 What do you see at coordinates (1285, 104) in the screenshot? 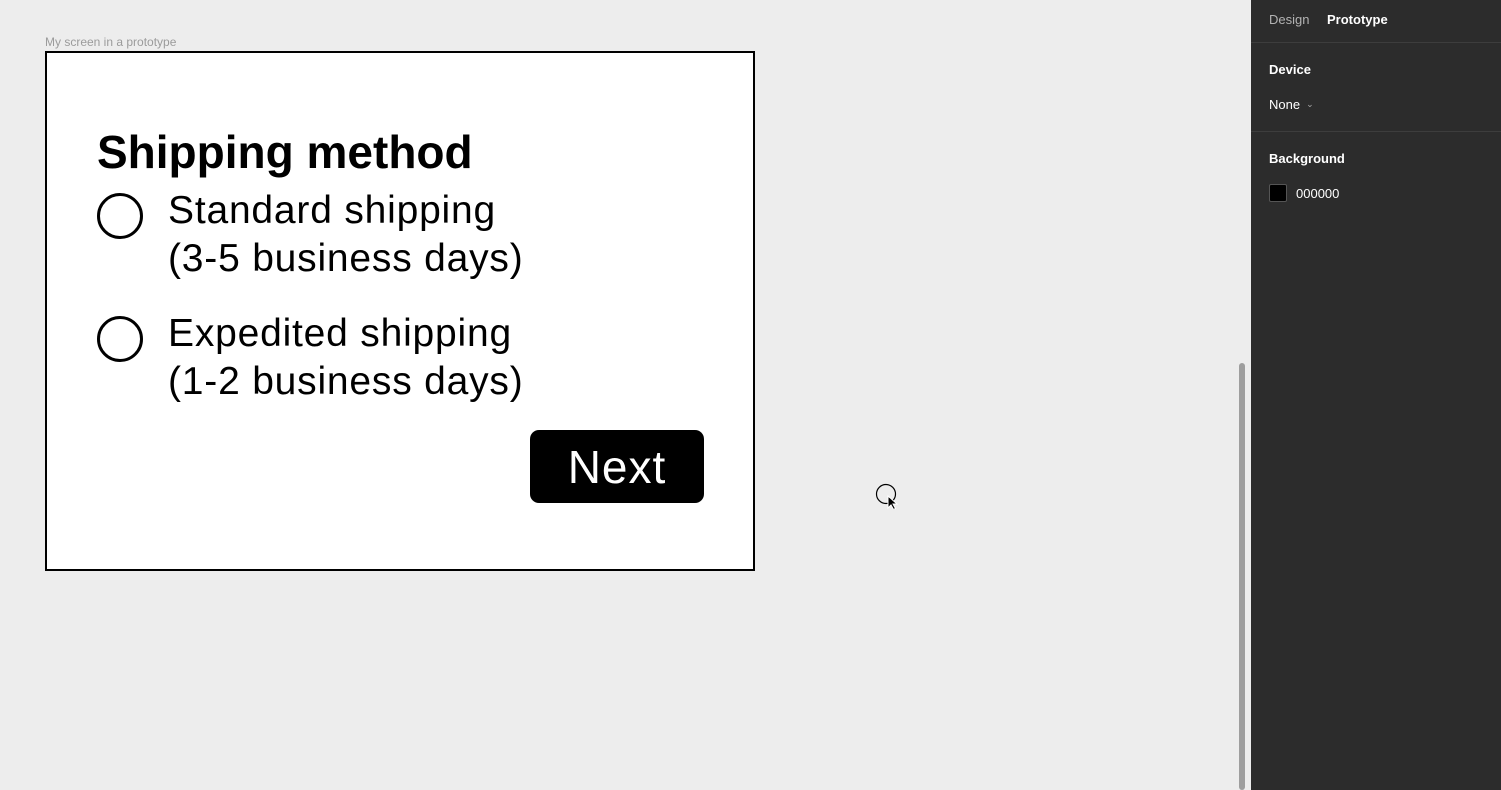
I see `device-select-value: None` at bounding box center [1285, 104].